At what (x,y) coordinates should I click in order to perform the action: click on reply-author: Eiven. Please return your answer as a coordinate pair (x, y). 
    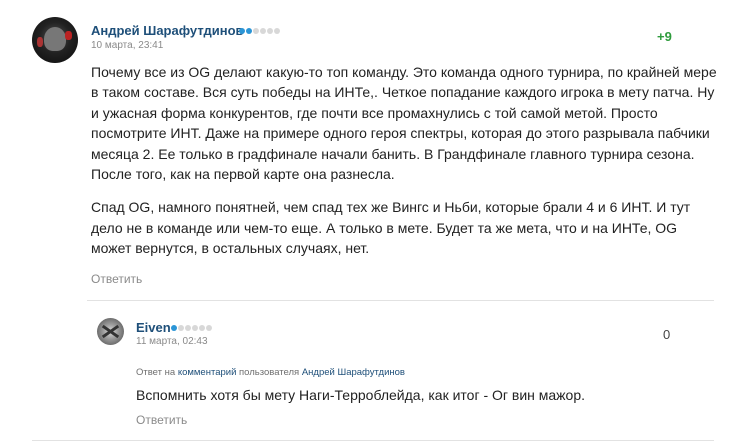
    Looking at the image, I should click on (153, 327).